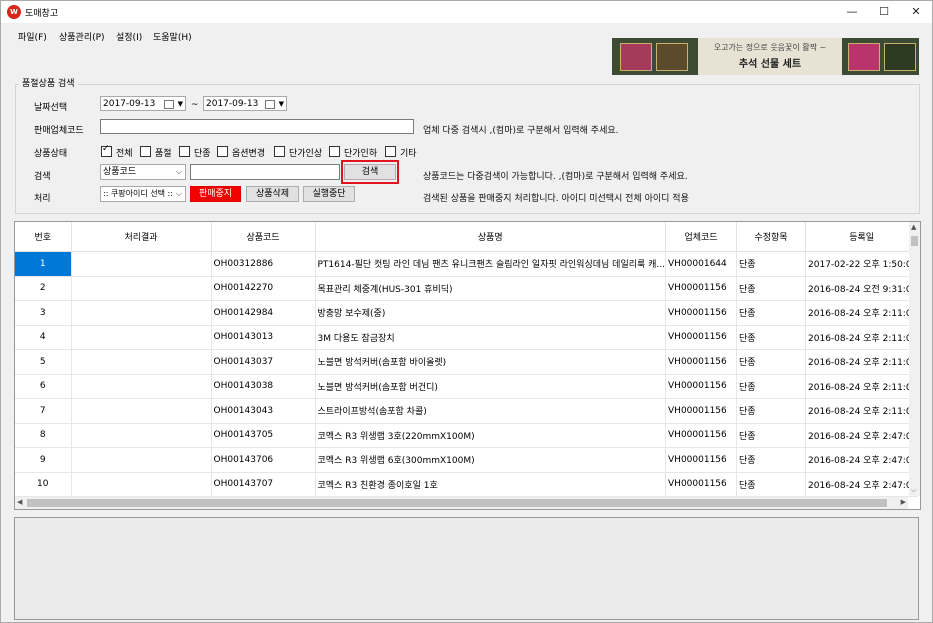  I want to click on table-cell: OH00312886, so click(263, 264).